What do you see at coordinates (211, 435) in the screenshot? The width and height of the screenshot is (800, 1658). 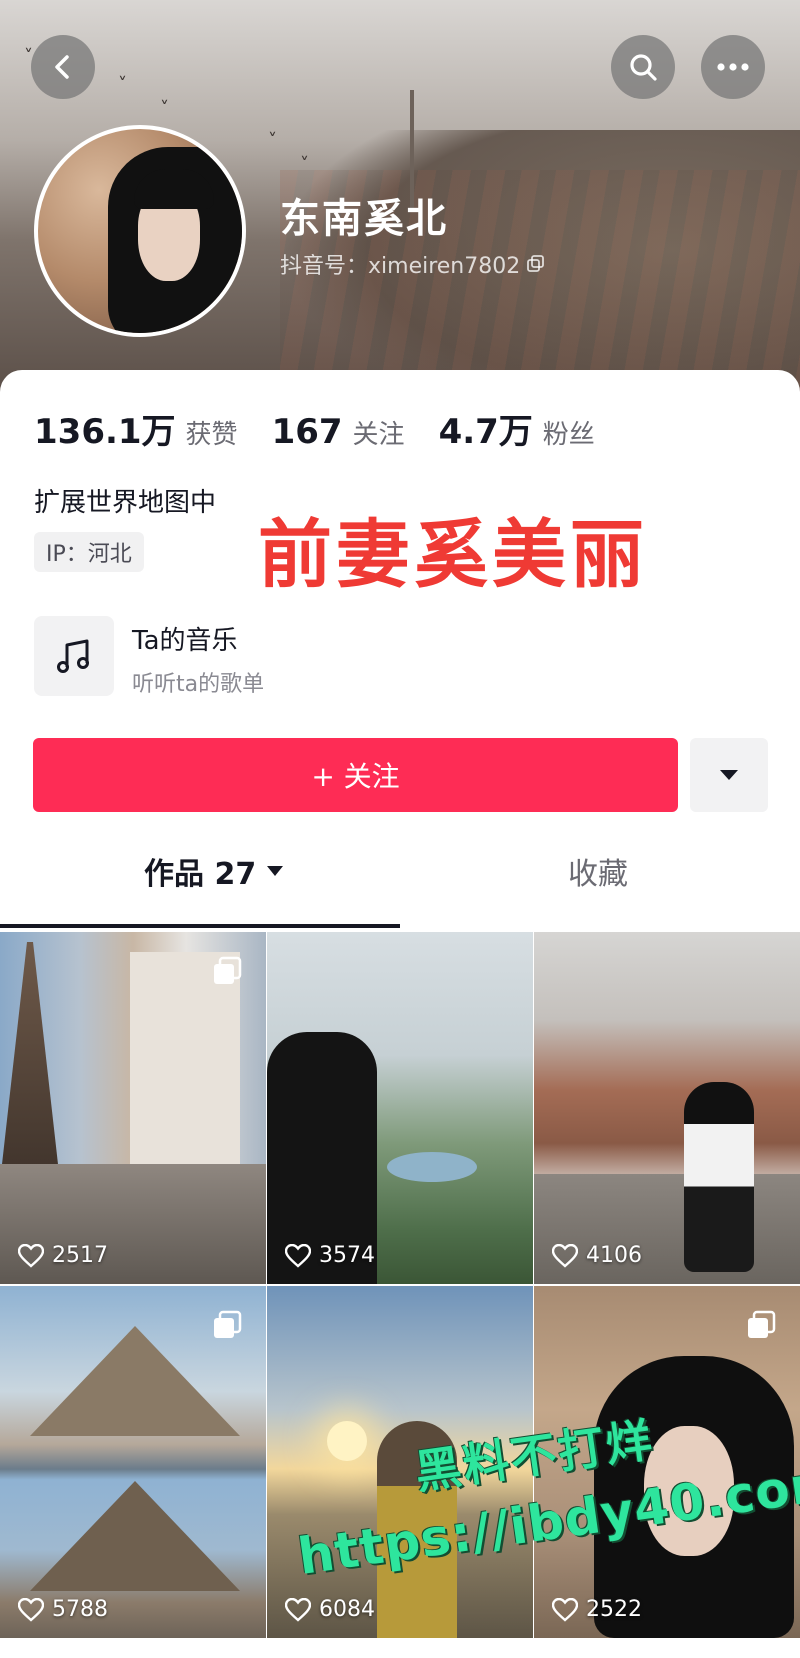 I see `likes-label: 获赞` at bounding box center [211, 435].